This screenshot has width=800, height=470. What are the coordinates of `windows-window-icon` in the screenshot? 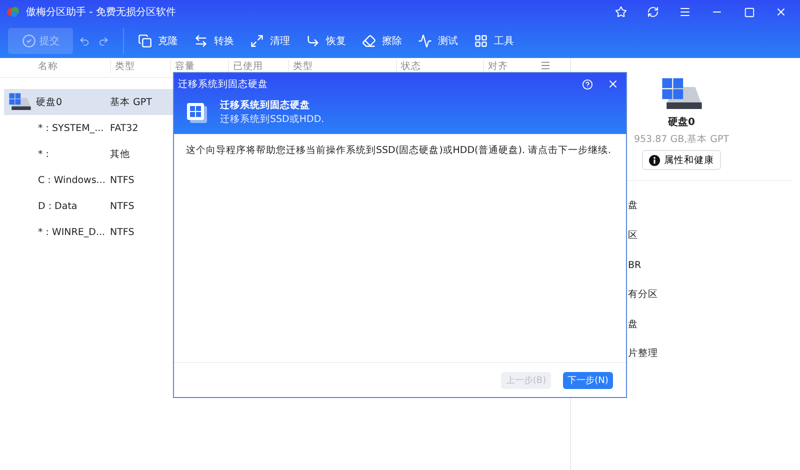 It's located at (197, 113).